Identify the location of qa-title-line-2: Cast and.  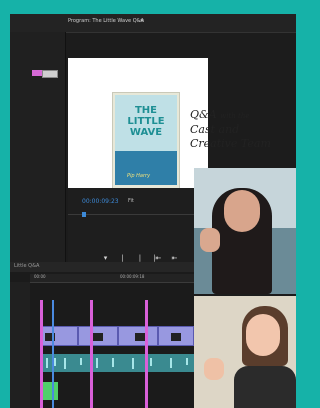
(215, 129).